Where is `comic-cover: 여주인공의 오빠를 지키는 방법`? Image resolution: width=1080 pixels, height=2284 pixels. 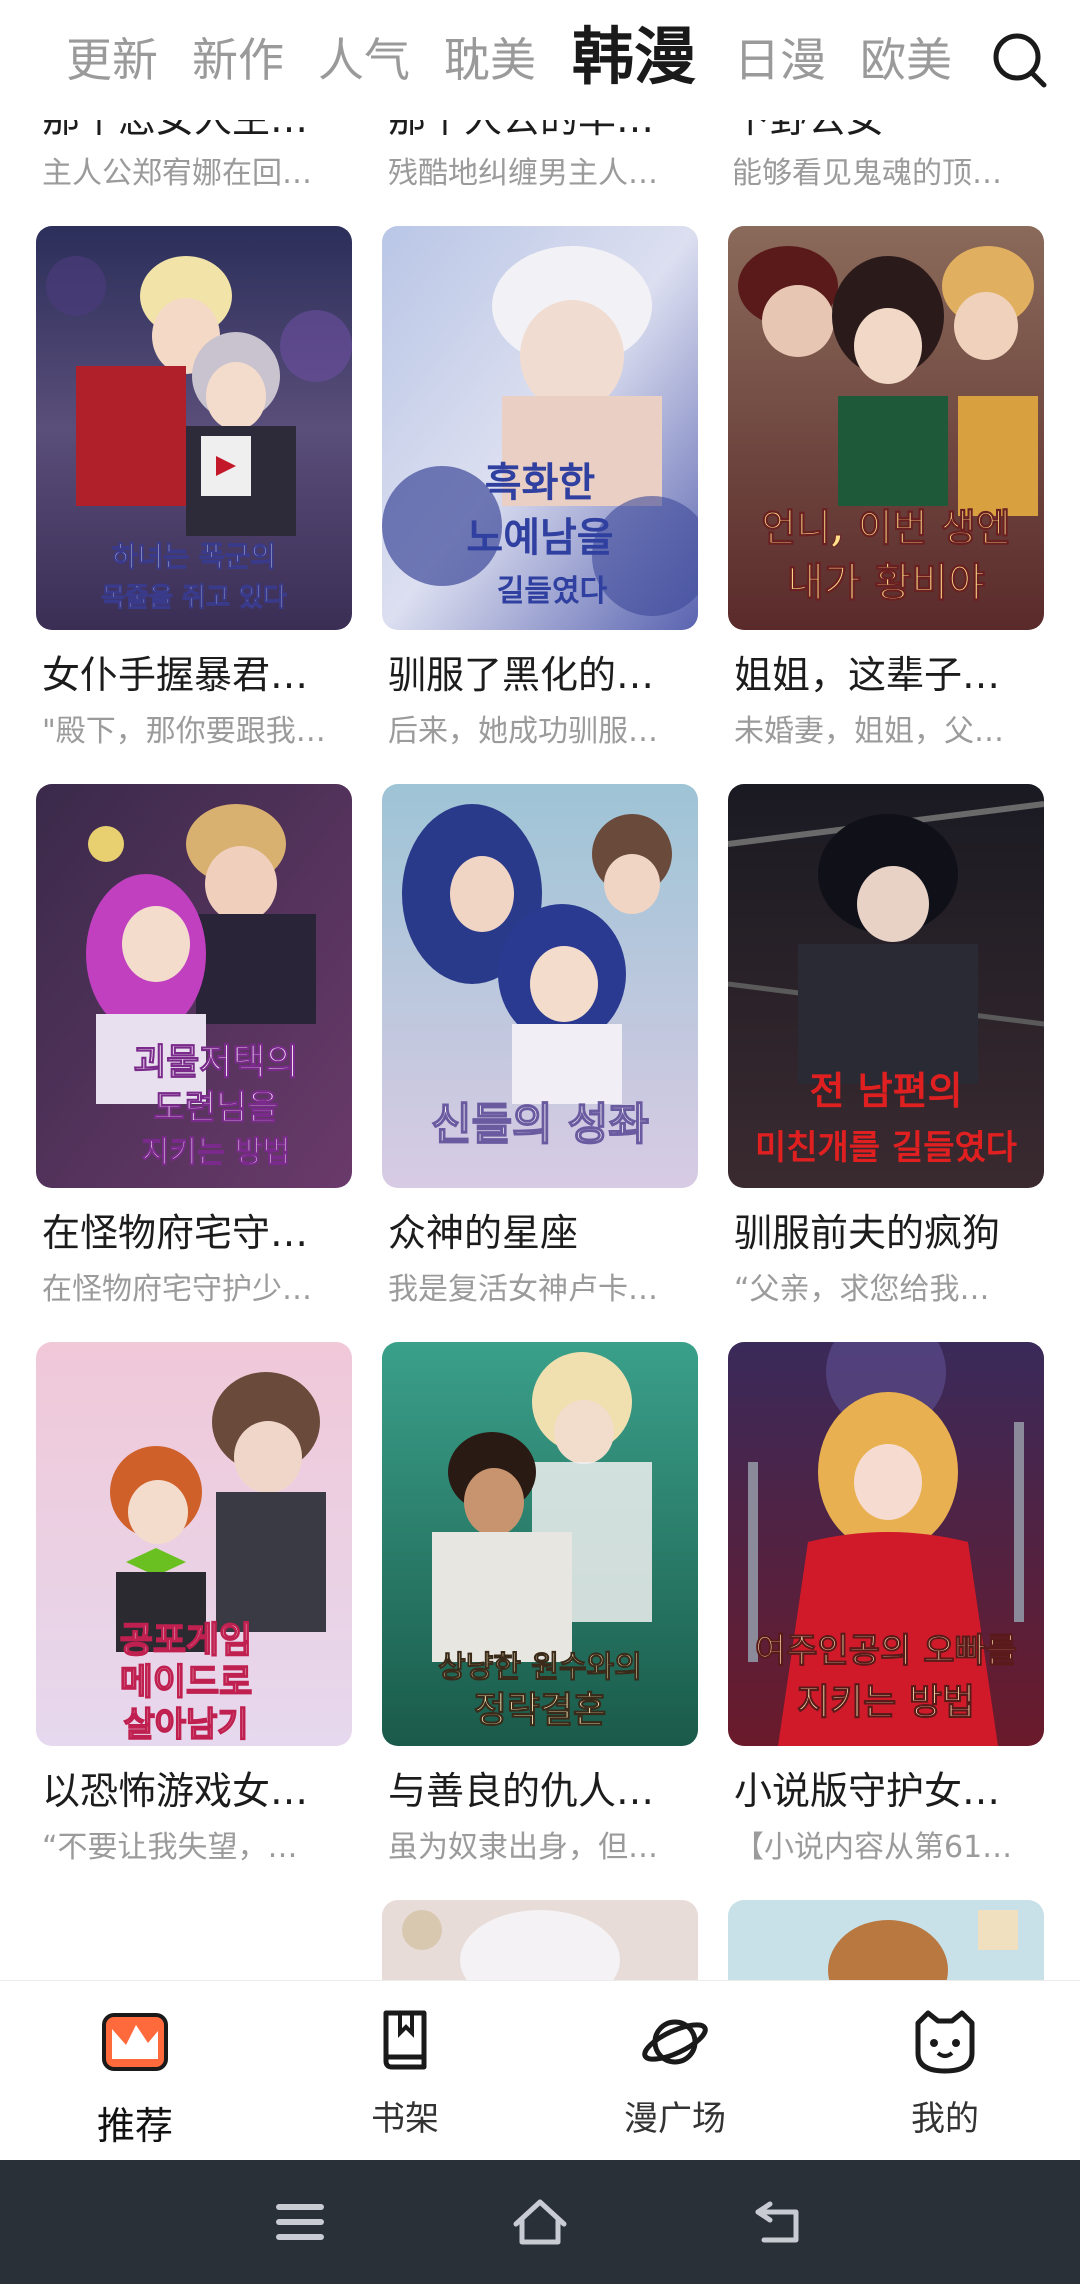 comic-cover: 여주인공의 오빠를 지키는 방법 is located at coordinates (886, 1544).